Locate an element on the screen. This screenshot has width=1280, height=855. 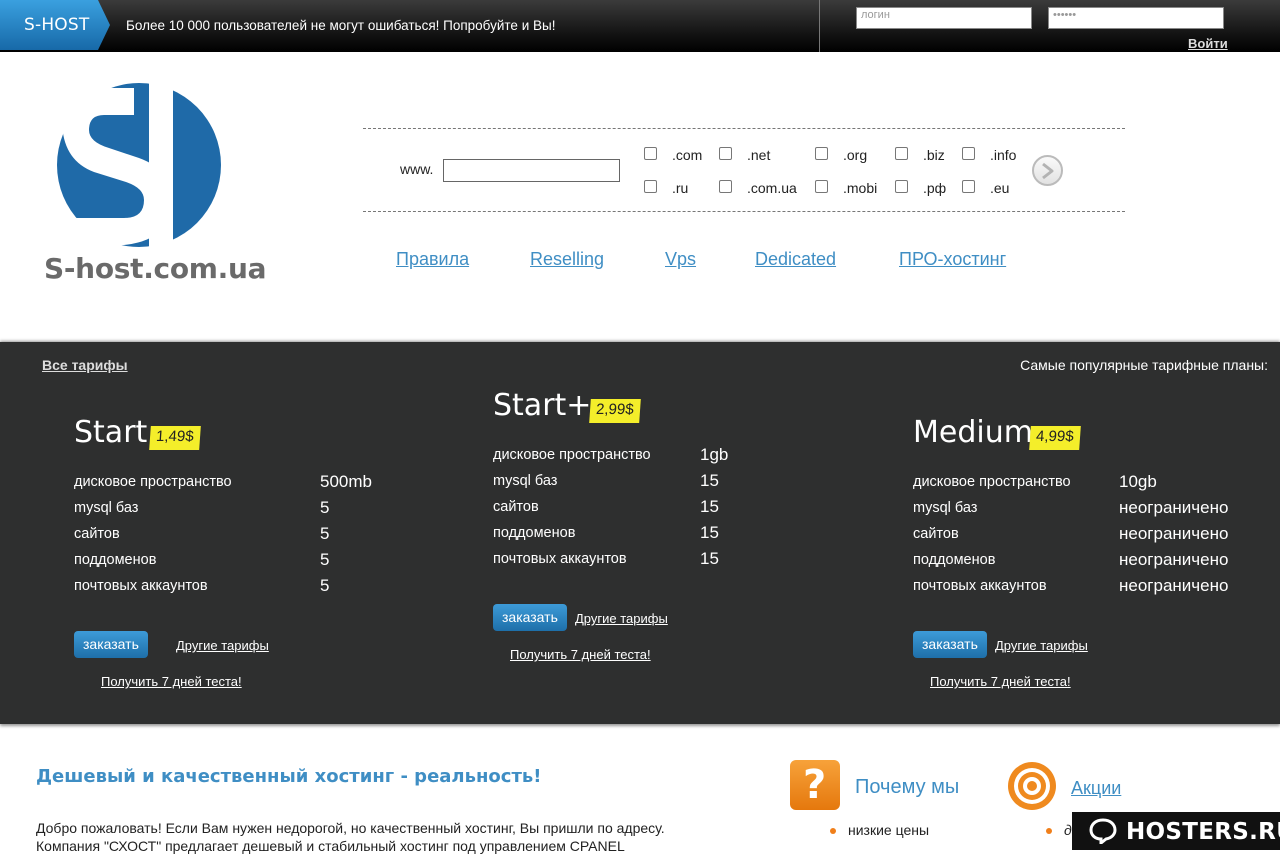
tld-label: .ru is located at coordinates (680, 188).